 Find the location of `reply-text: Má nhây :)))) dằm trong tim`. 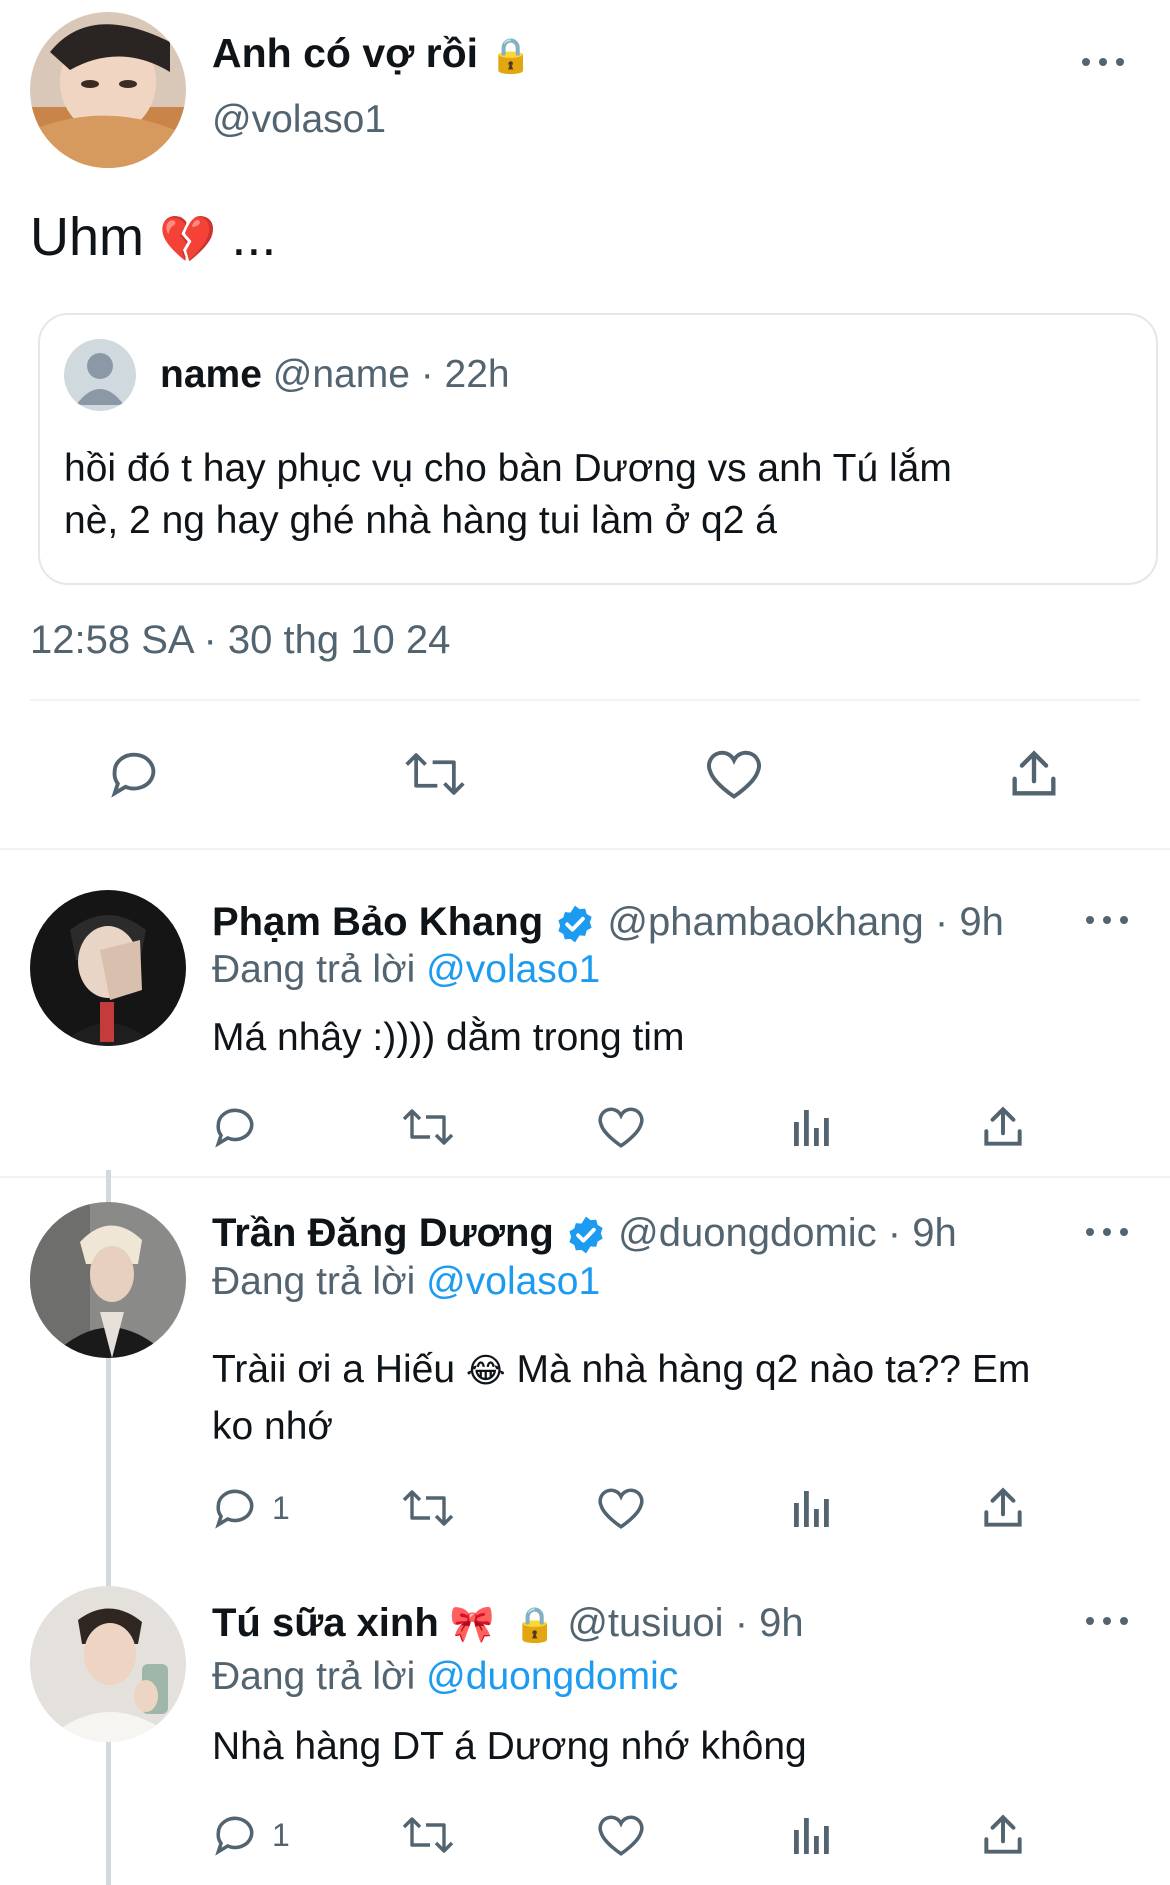

reply-text: Má nhây :)))) dằm trong tim is located at coordinates (448, 1037).